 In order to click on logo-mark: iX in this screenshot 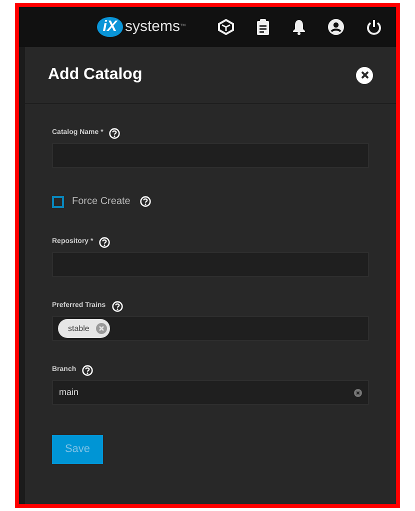, I will do `click(109, 27)`.